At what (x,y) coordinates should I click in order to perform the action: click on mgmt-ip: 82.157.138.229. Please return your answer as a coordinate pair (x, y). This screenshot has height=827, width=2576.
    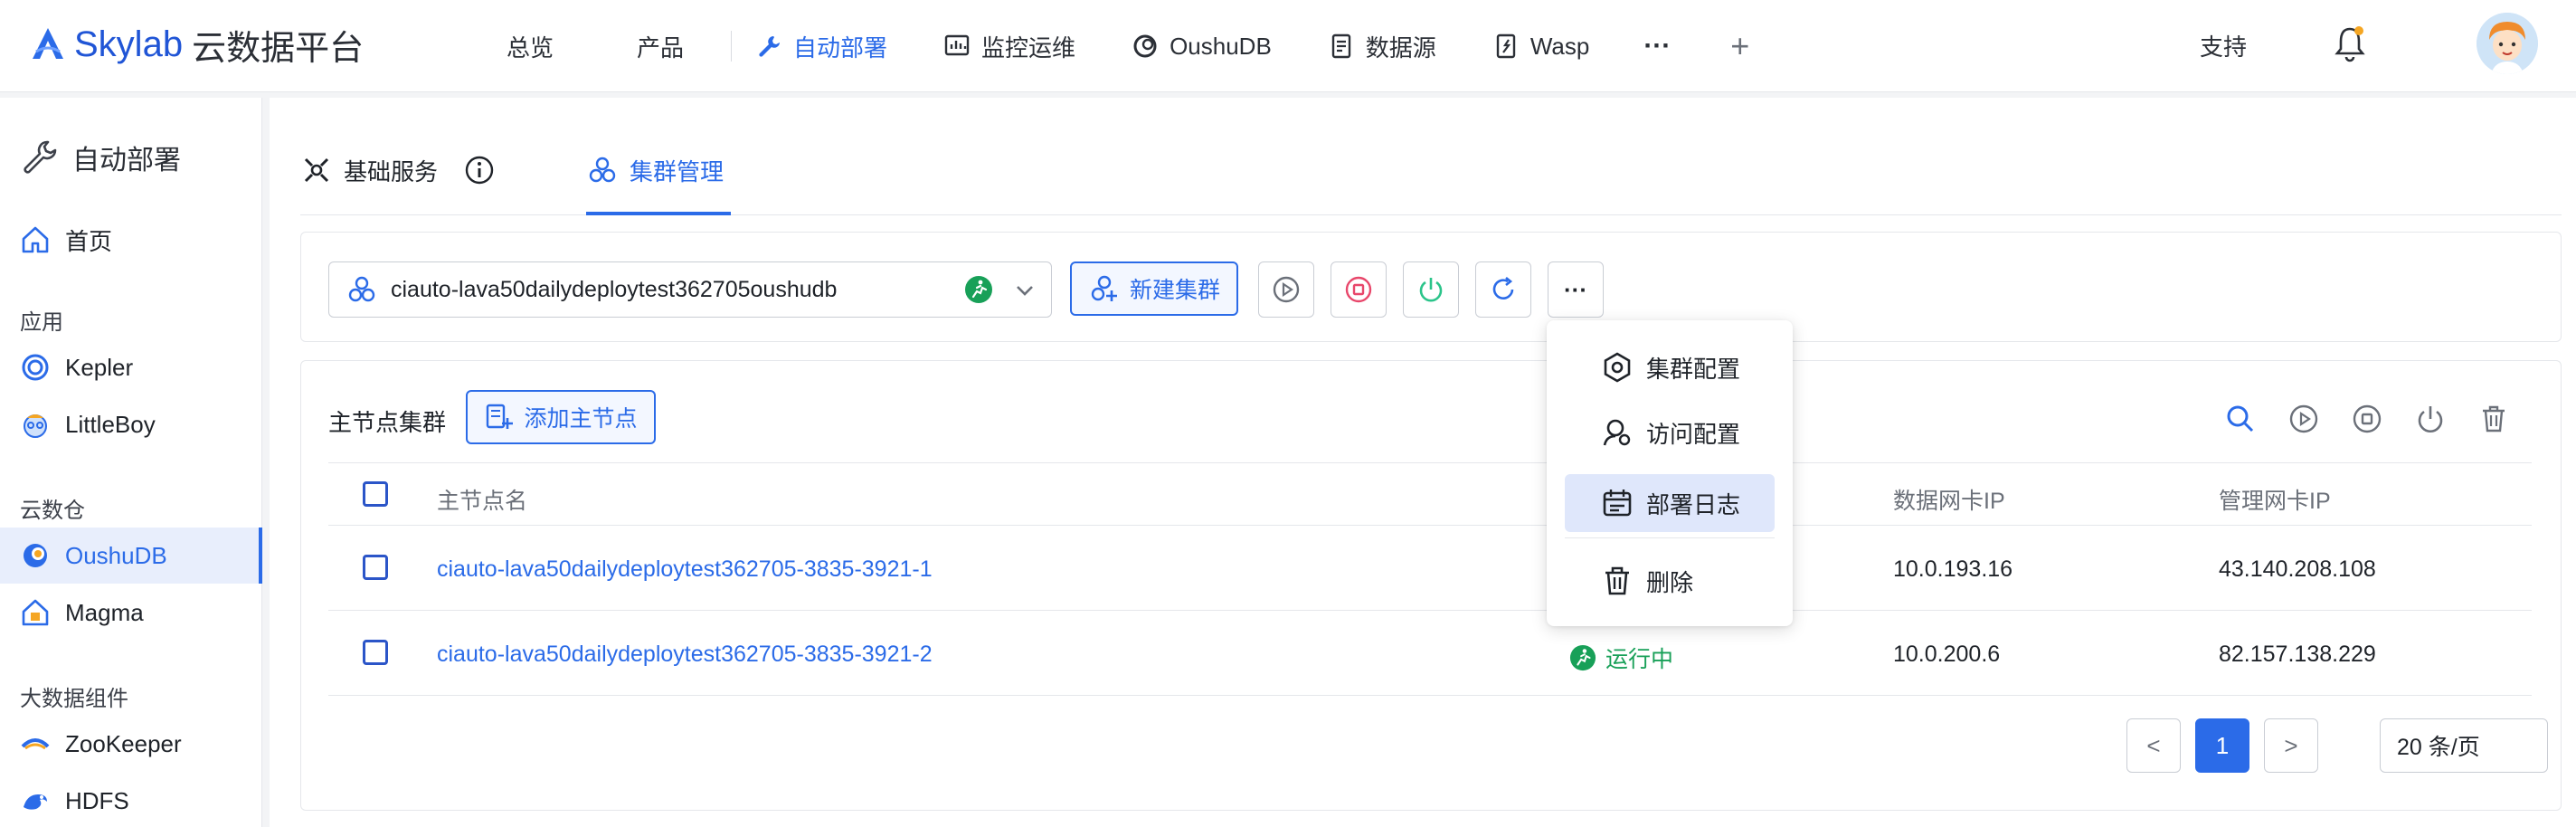
    Looking at the image, I should click on (2297, 654).